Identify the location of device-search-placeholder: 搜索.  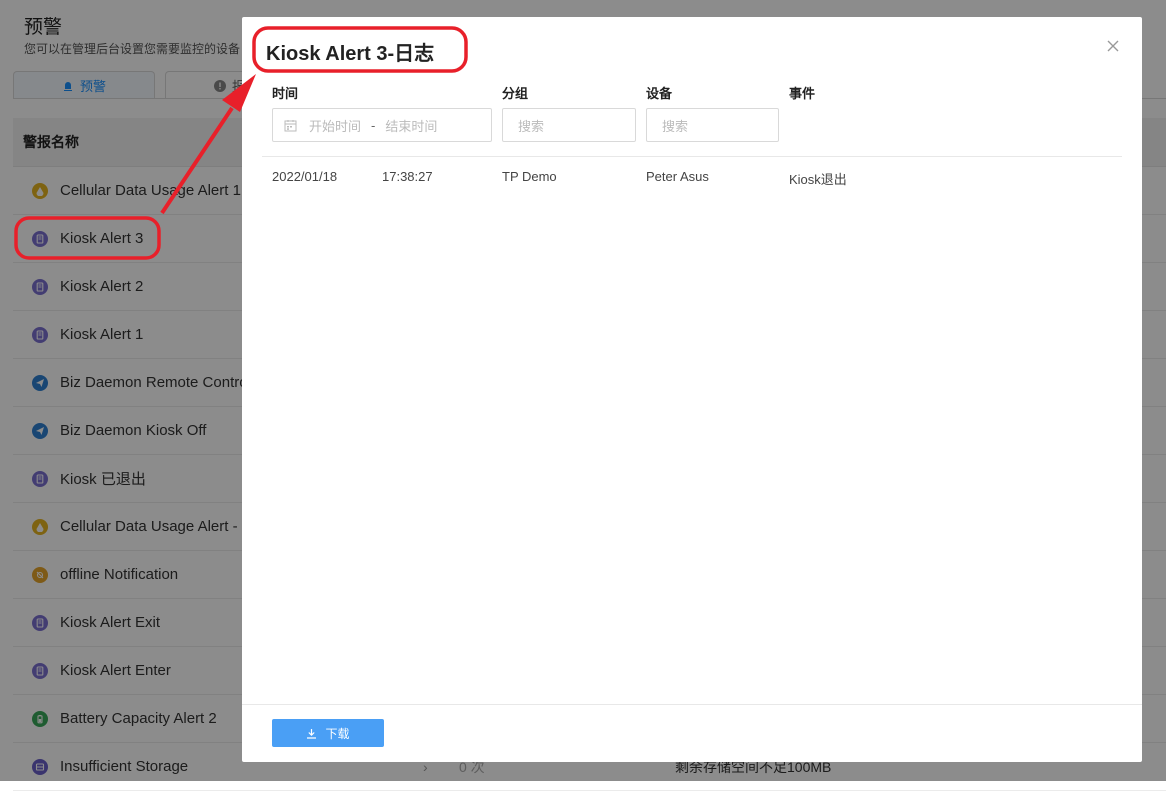
(675, 126).